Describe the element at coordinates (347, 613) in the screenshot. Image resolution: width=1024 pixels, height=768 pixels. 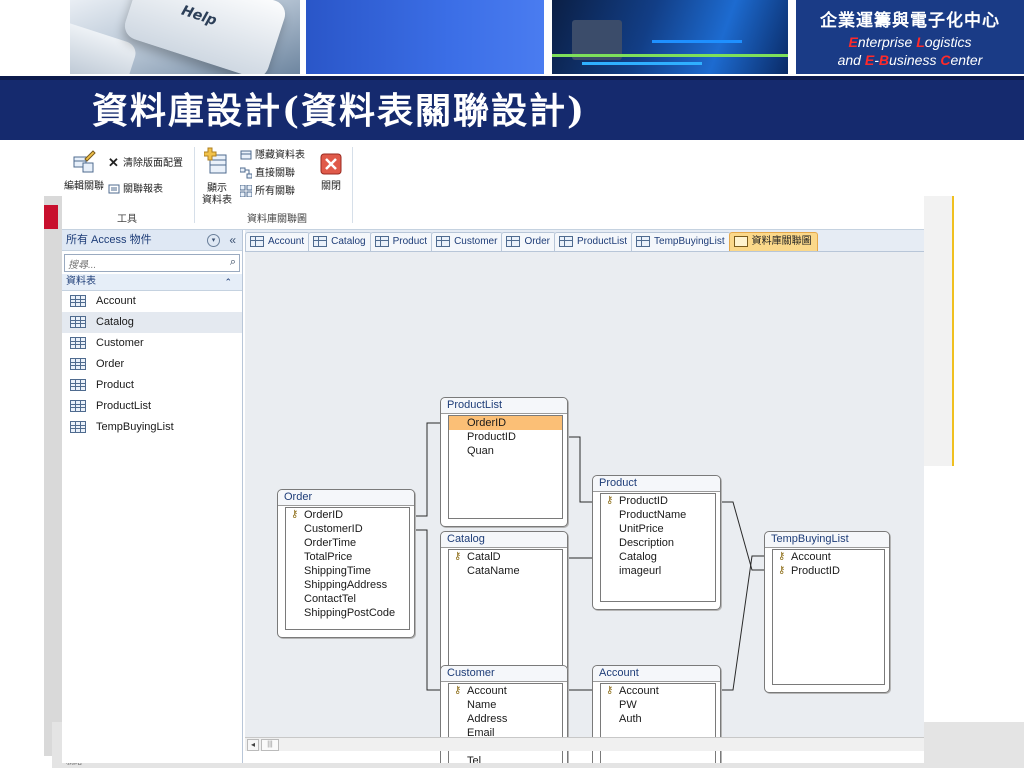
I see `field-shippingpostcode: ShippingPostCode` at that location.